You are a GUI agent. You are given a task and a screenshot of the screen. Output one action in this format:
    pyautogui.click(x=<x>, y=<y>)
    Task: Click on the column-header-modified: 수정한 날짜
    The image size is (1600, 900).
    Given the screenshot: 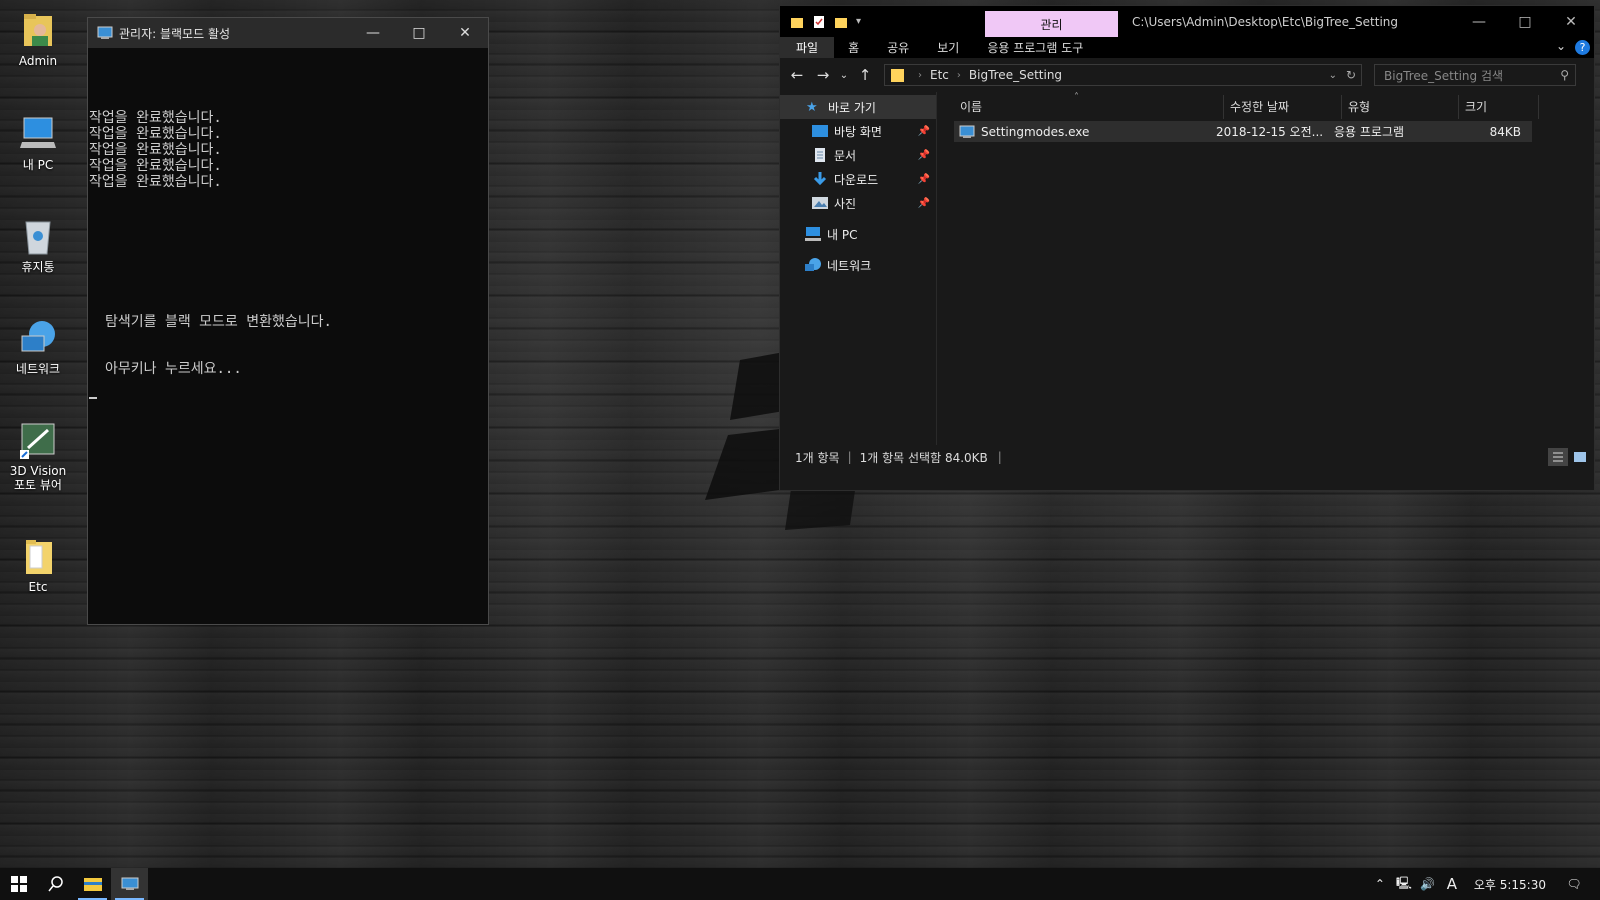 What is the action you would take?
    pyautogui.click(x=1283, y=106)
    